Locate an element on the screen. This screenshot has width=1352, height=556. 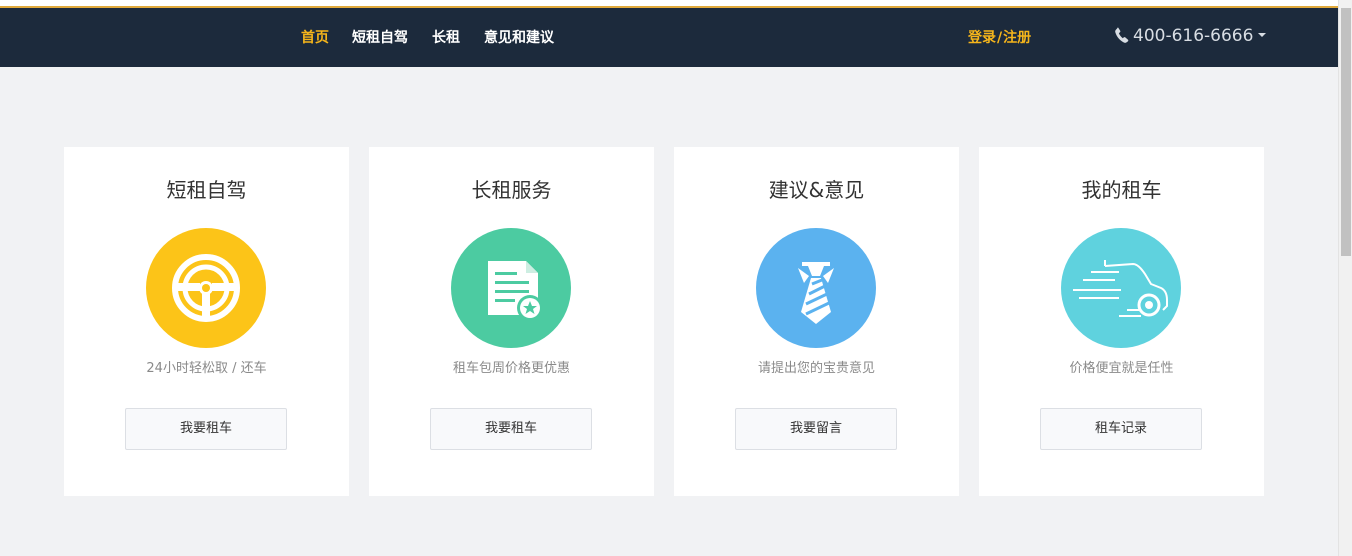
steering-wheel-icon is located at coordinates (206, 288).